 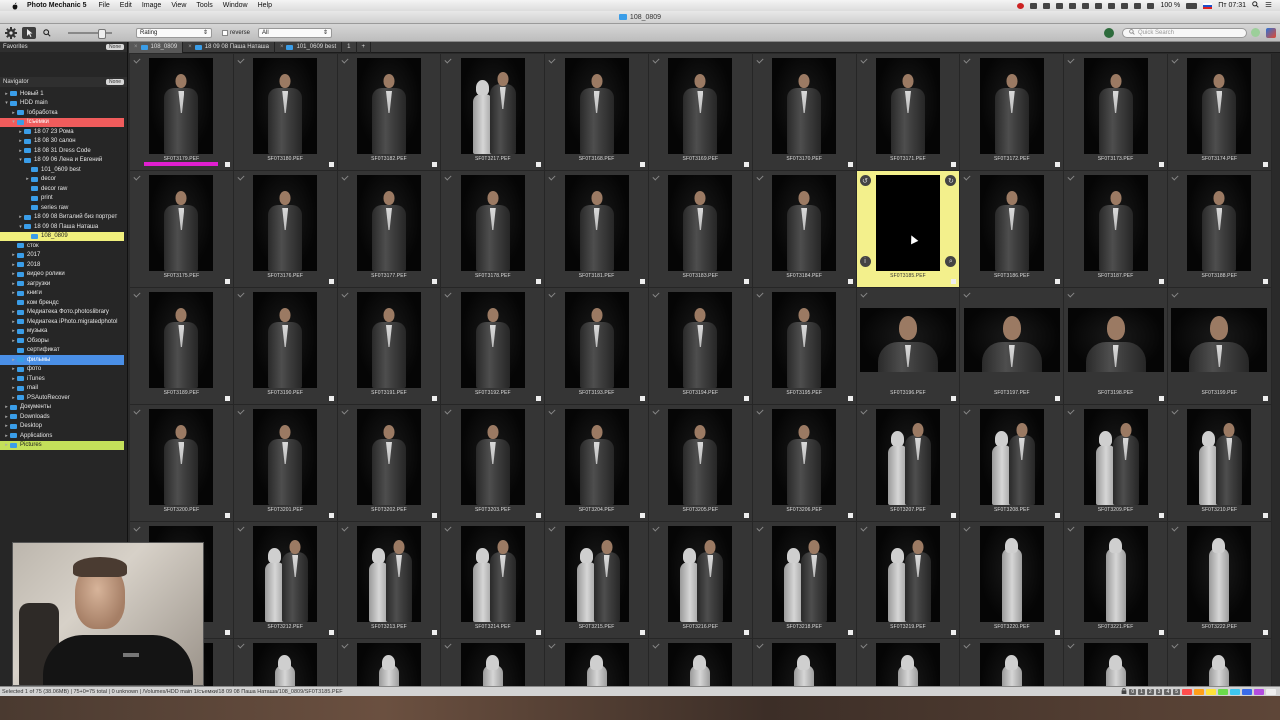 What do you see at coordinates (865, 261) in the screenshot?
I see `info-icon: i` at bounding box center [865, 261].